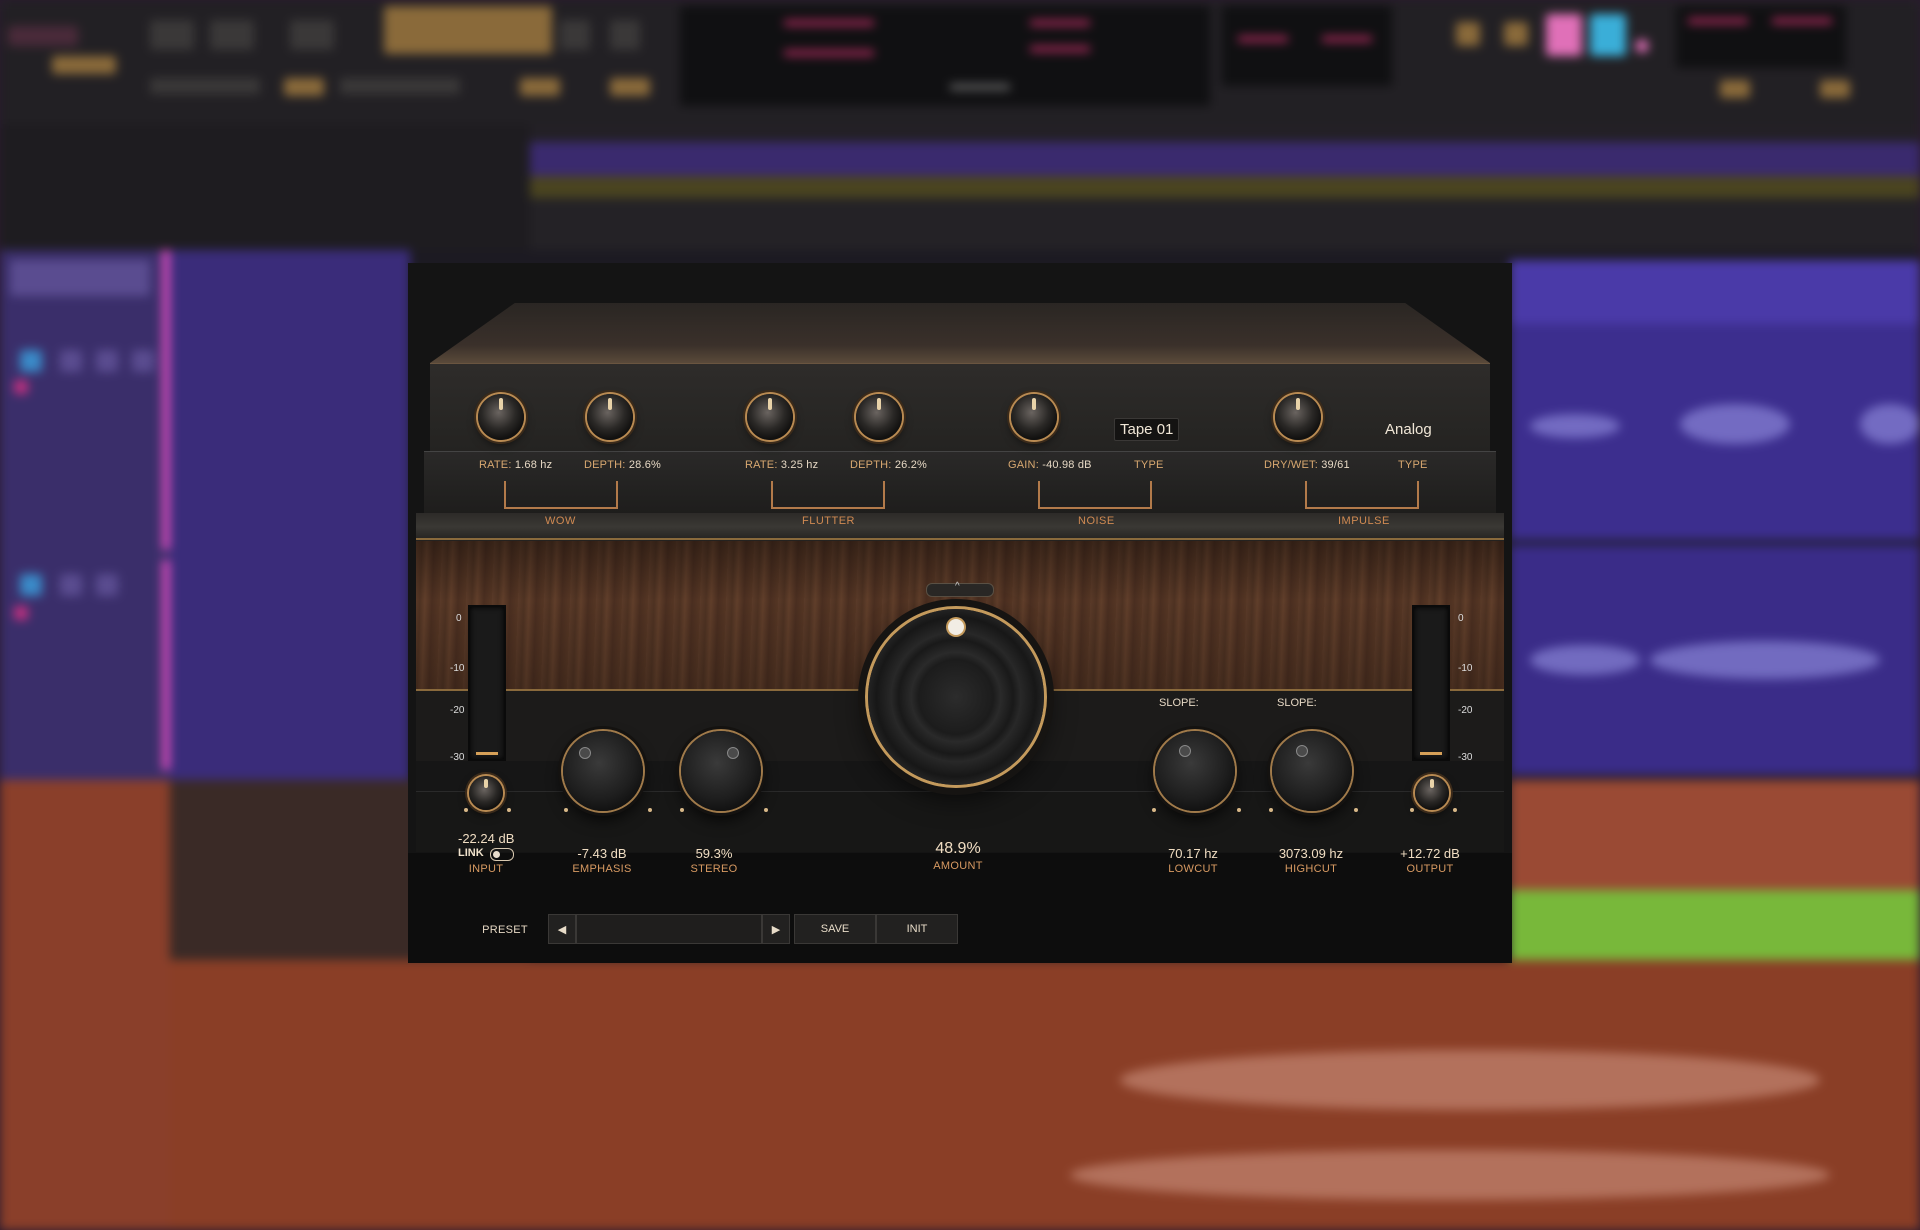  Describe the element at coordinates (495, 465) in the screenshot. I see `wow-rate-label: RATE:` at that location.